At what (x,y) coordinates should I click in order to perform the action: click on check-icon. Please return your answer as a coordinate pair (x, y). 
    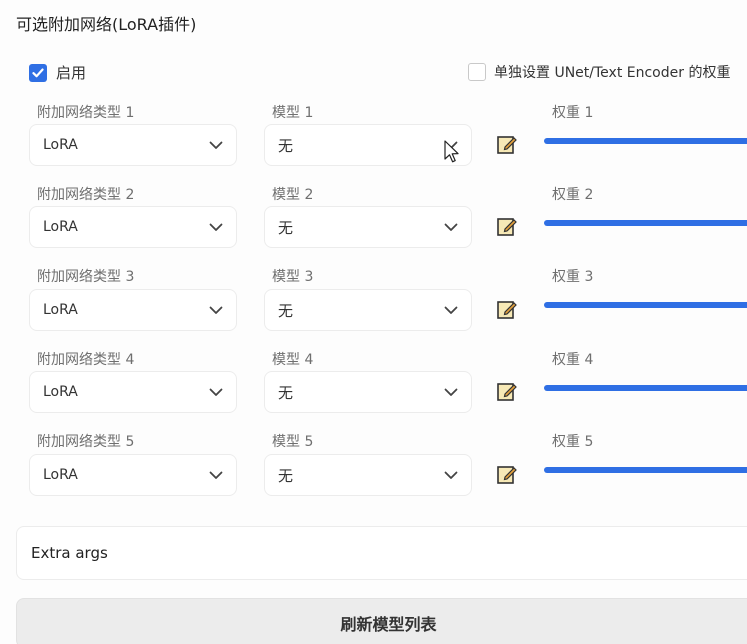
    Looking at the image, I should click on (38, 72).